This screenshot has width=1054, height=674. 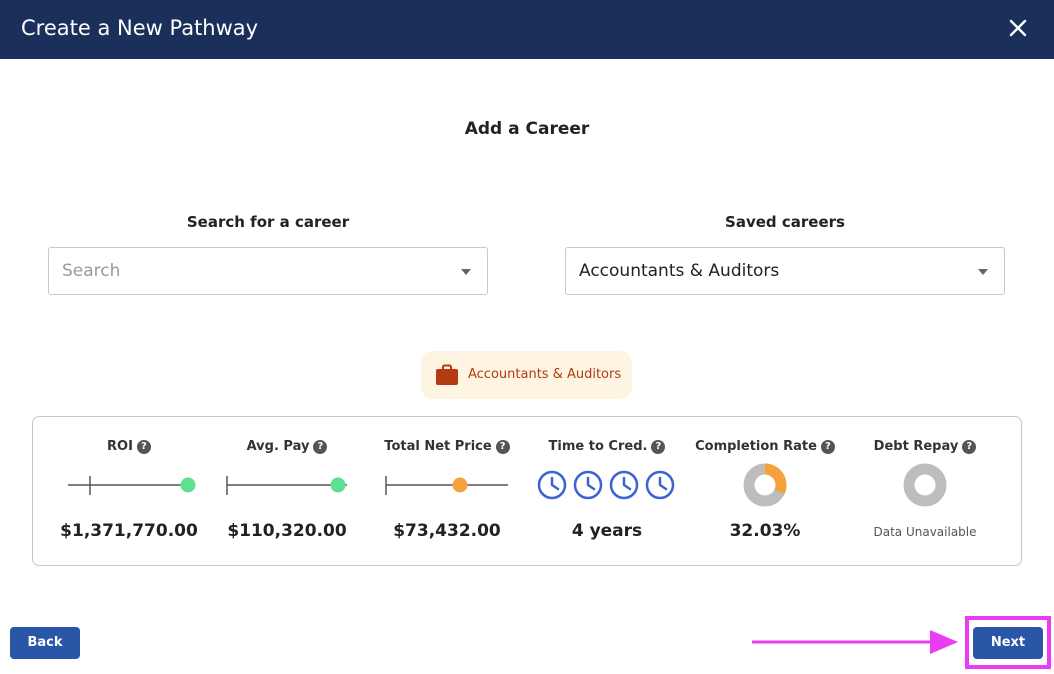 I want to click on stat-avg-pay: Avg. Pay? $110,320.00, so click(x=287, y=491).